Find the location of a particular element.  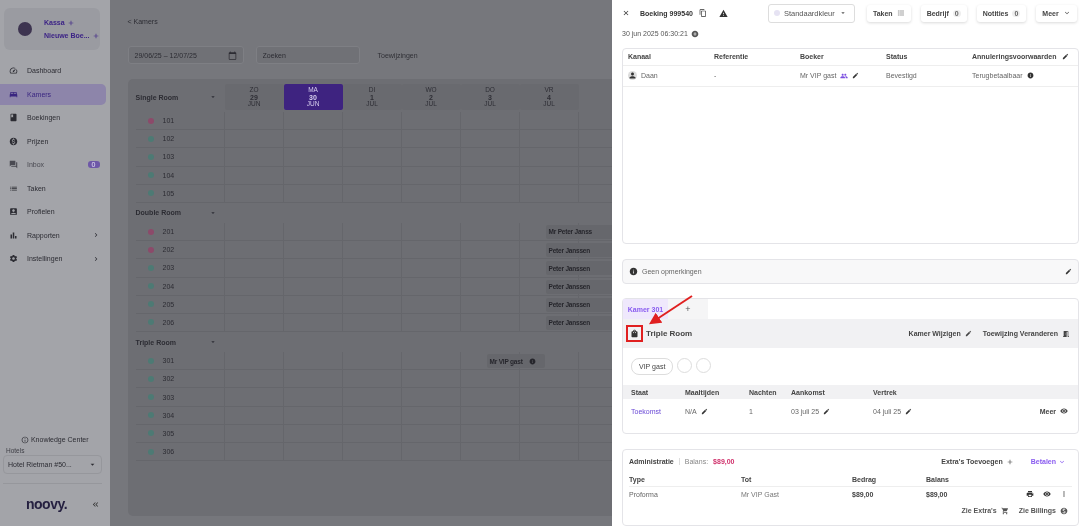

annotation-arrow is located at coordinates (671, 310).